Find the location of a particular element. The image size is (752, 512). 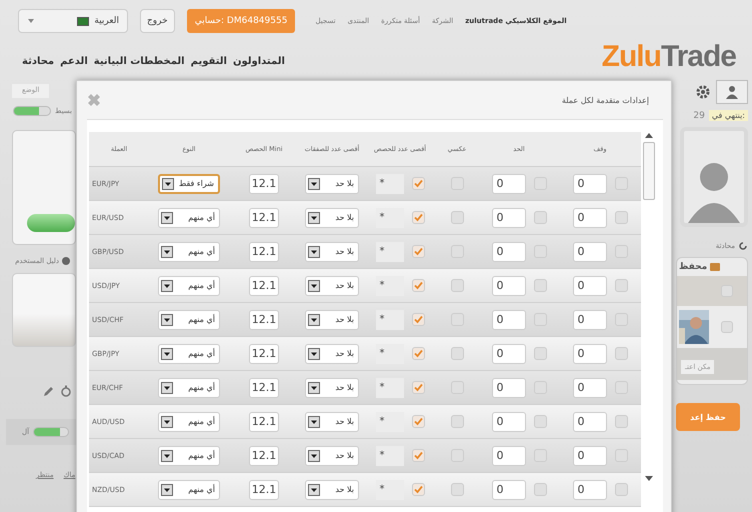

language-select: العربية is located at coordinates (73, 21).